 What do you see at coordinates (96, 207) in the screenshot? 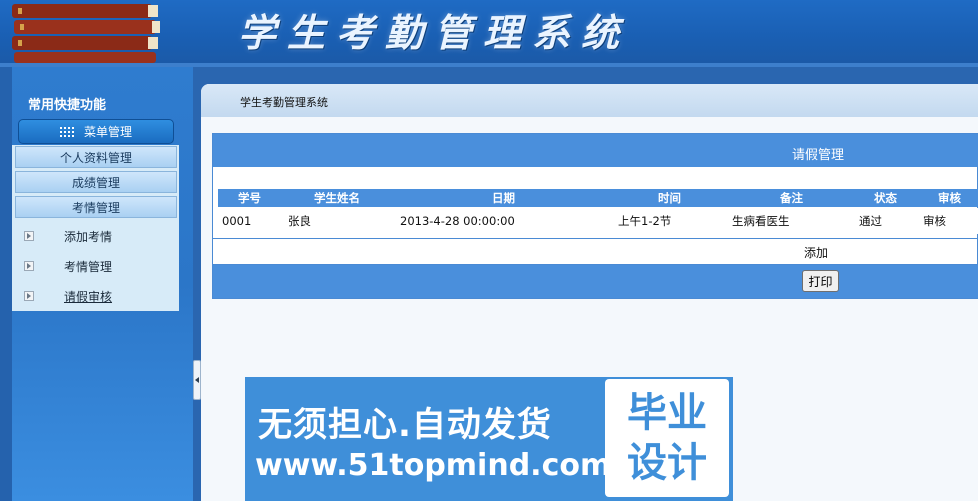
I see `sidebar-section-attendance: 考情管理` at bounding box center [96, 207].